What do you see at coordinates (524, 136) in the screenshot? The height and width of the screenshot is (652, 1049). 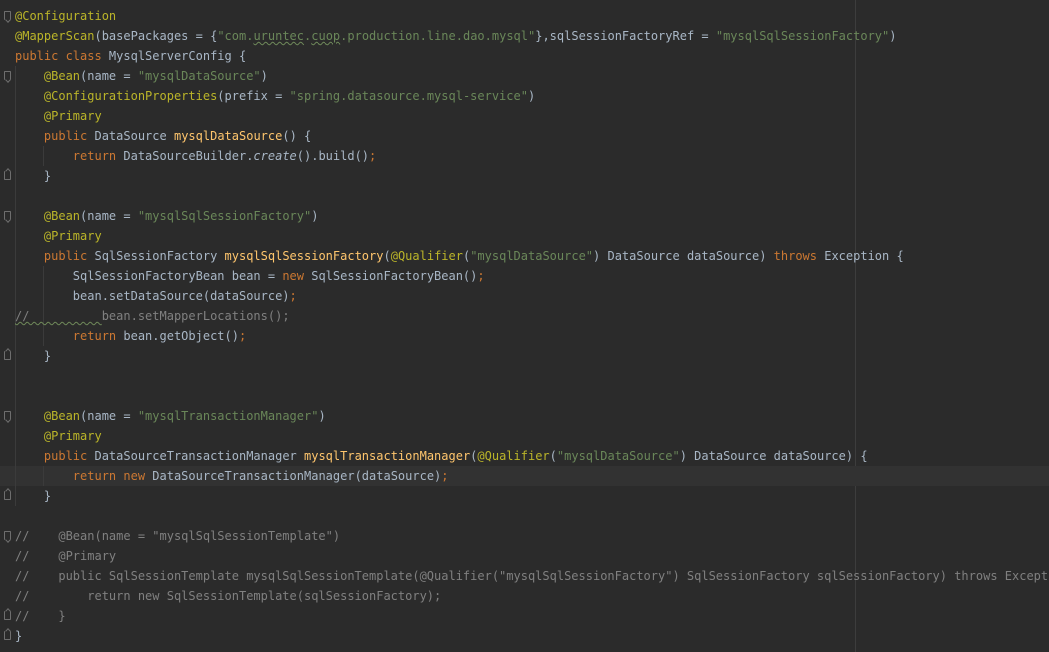 I see `code-line: public DataSource mysqlDataSource() {` at bounding box center [524, 136].